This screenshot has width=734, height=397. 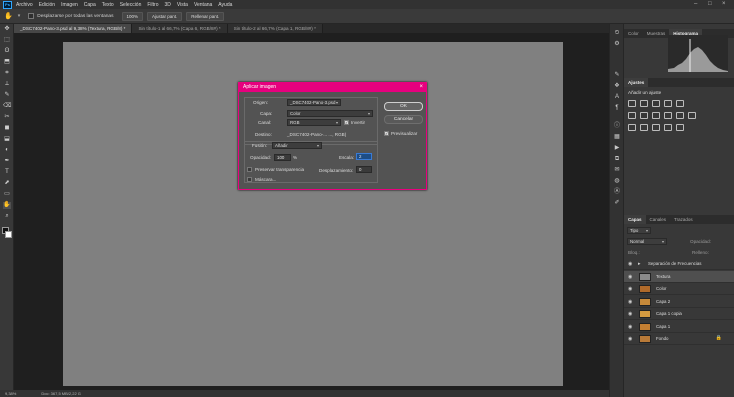 I want to click on eraser-tool-icon: ⌫, so click(x=7, y=106).